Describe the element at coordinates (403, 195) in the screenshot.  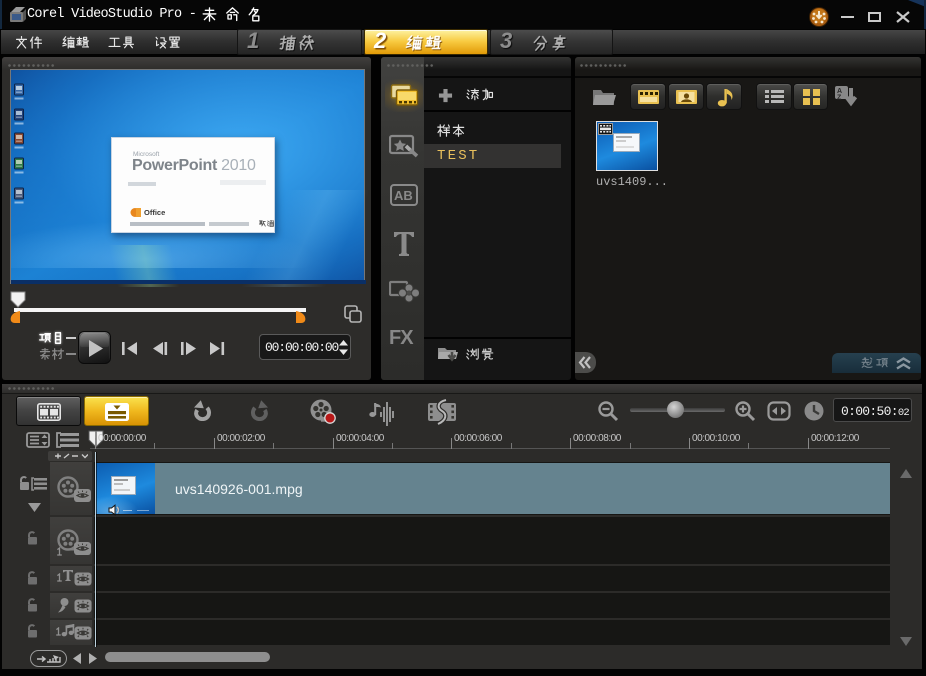
I see `svg-text: AB` at that location.